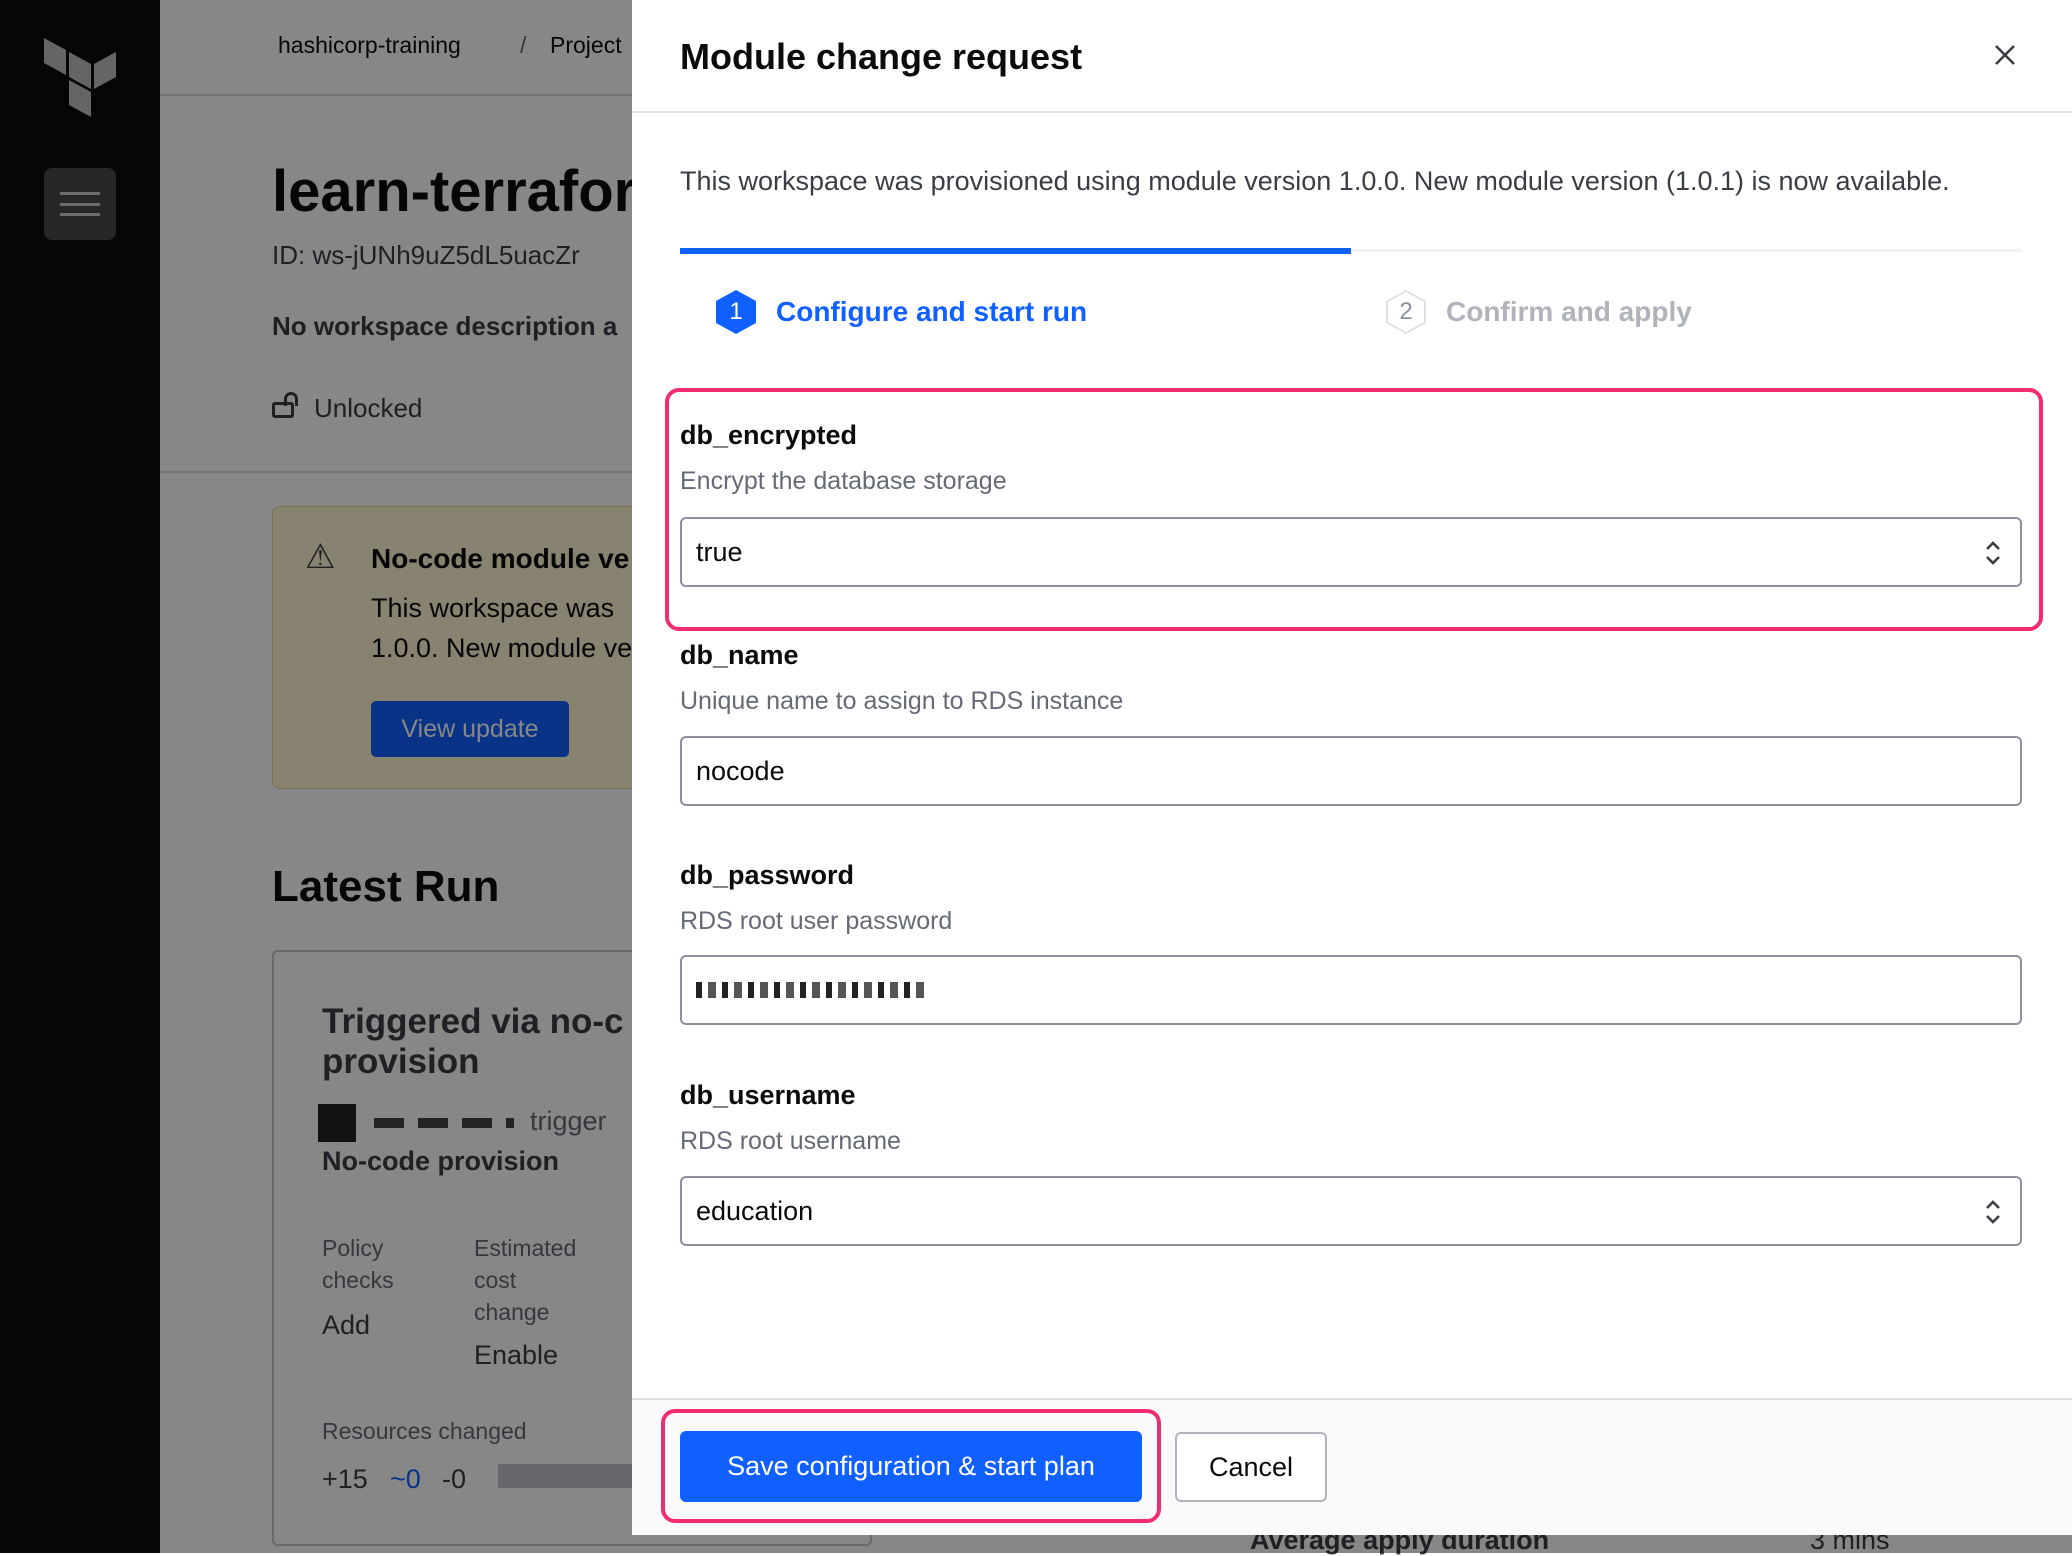  What do you see at coordinates (902, 701) in the screenshot?
I see `db-name-description: Unique name to assign to RDS instance` at bounding box center [902, 701].